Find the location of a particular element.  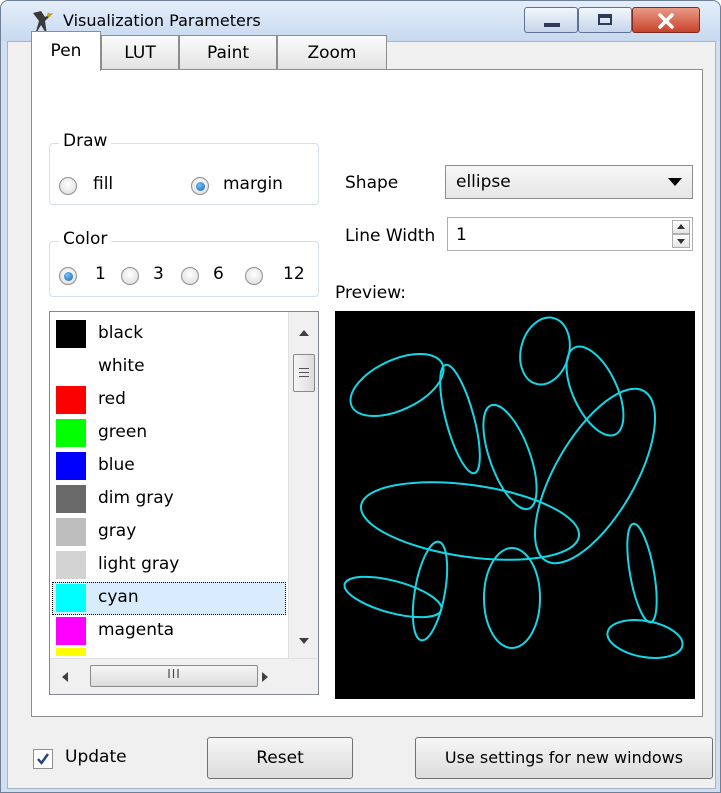

tab-paint: Paint is located at coordinates (228, 52).